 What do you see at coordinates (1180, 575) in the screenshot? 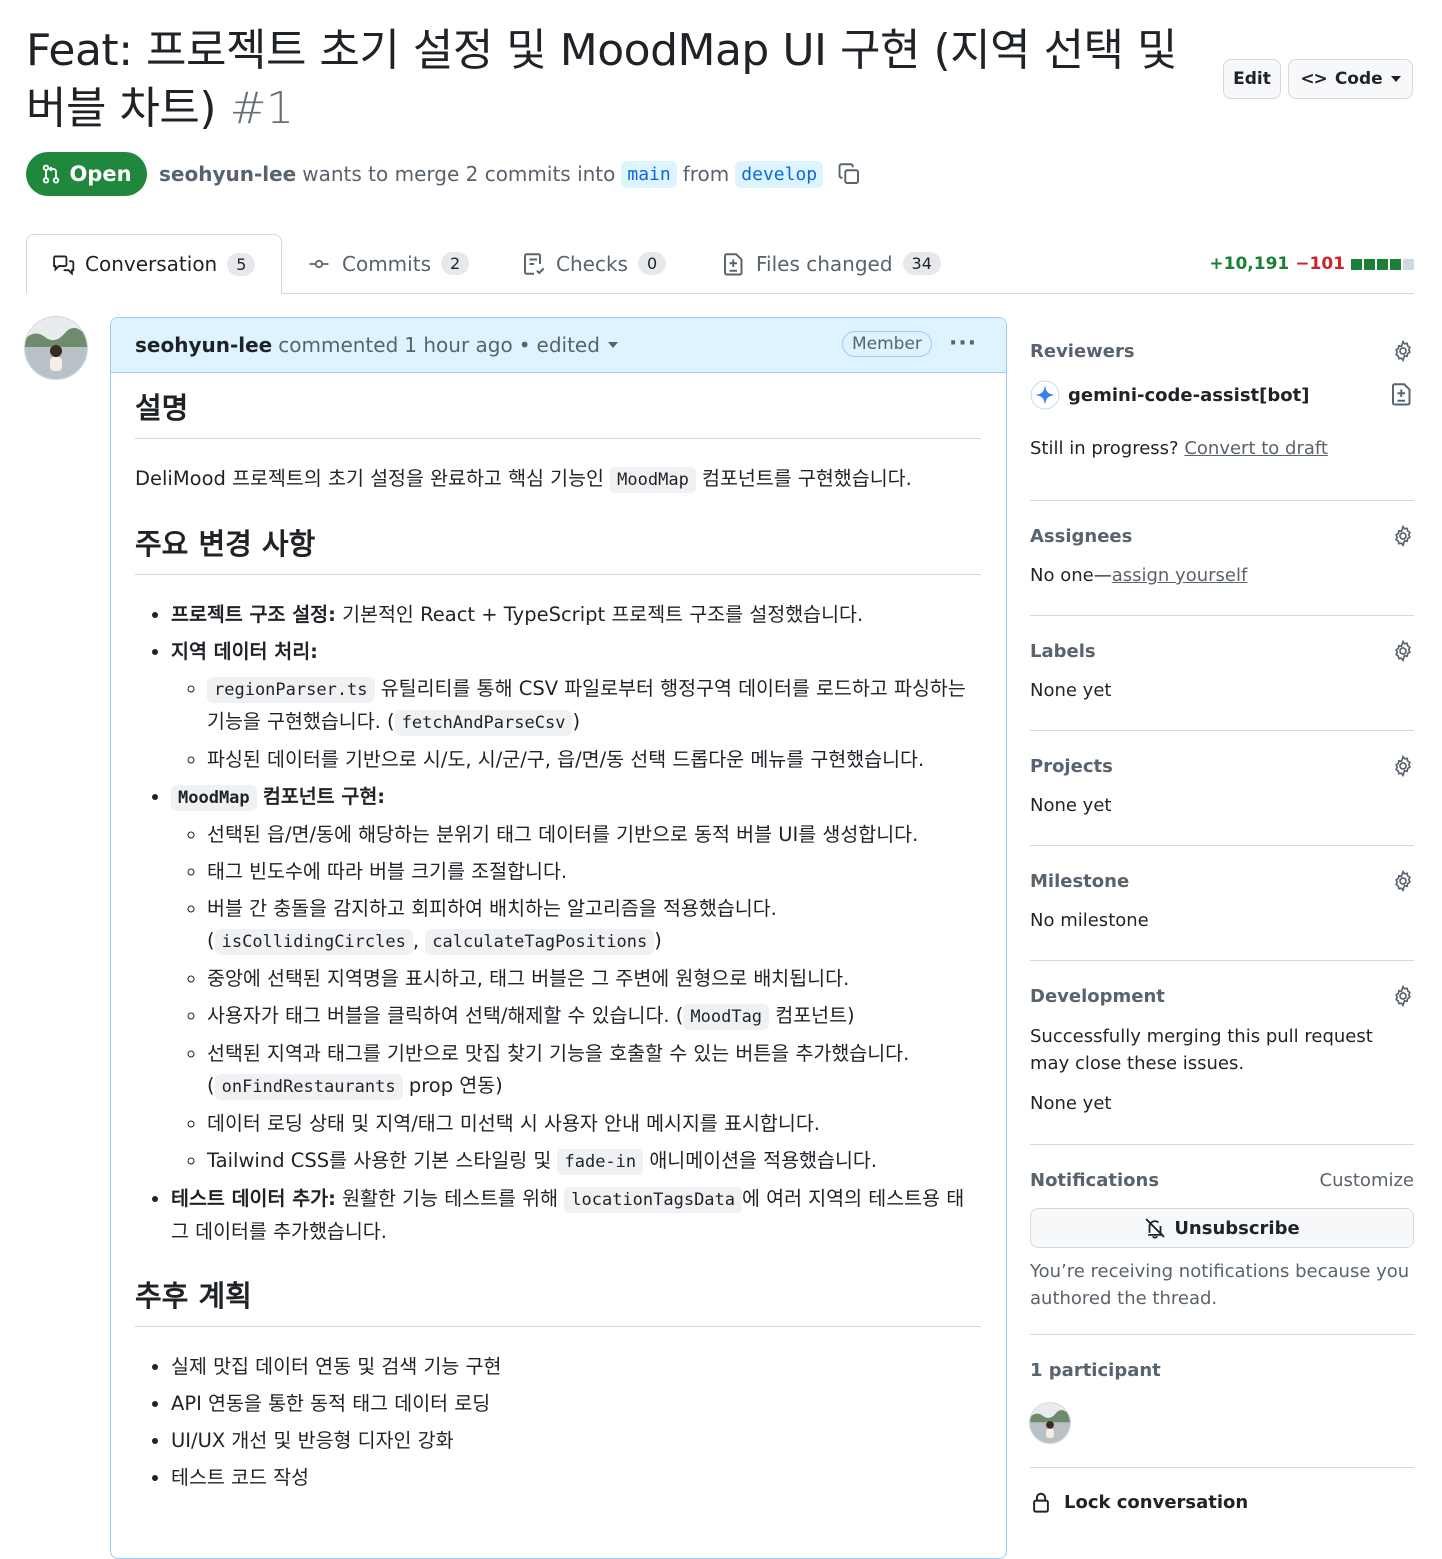
I see `assign-yourself-link: assign yourself` at bounding box center [1180, 575].